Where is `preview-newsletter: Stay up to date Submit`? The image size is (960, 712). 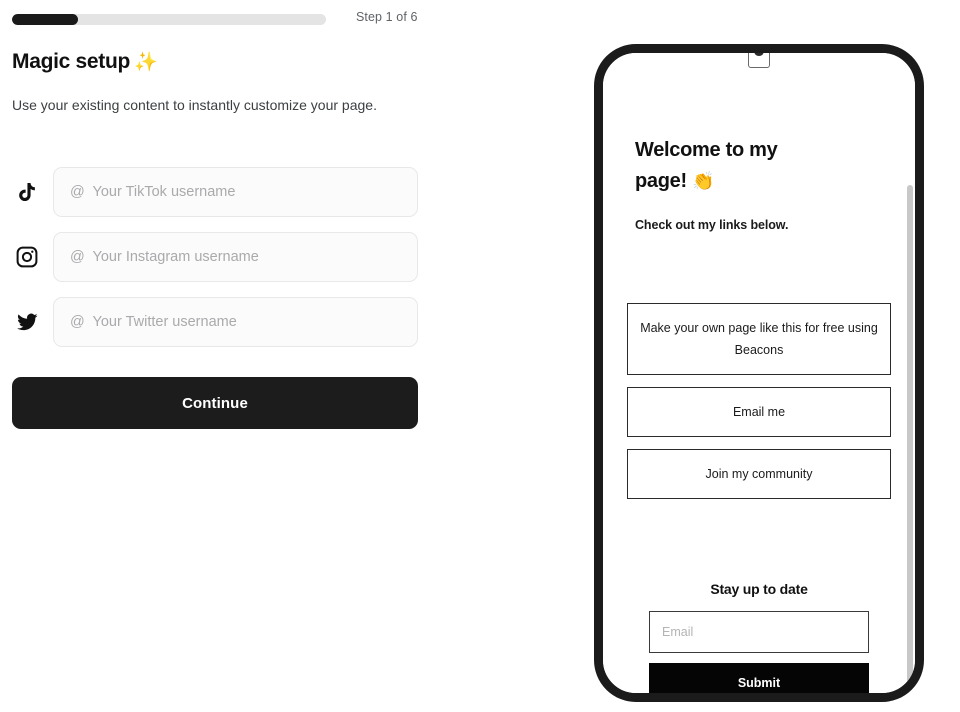 preview-newsletter: Stay up to date Submit is located at coordinates (759, 637).